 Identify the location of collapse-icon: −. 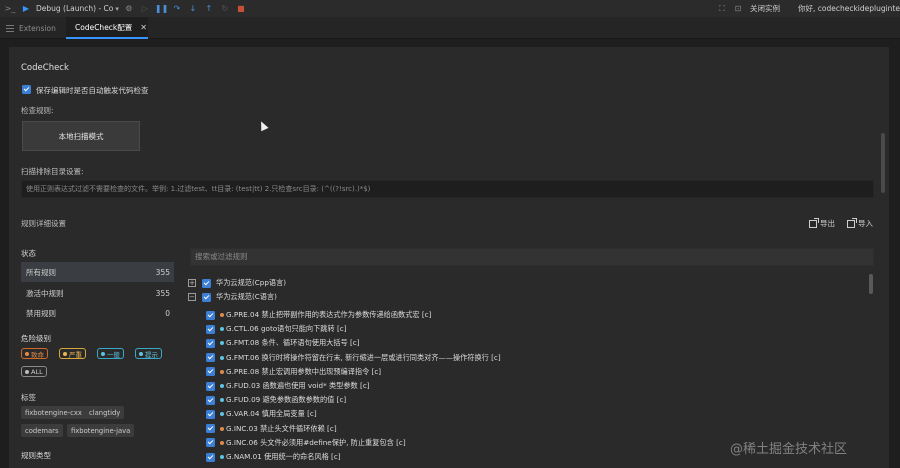
(192, 297).